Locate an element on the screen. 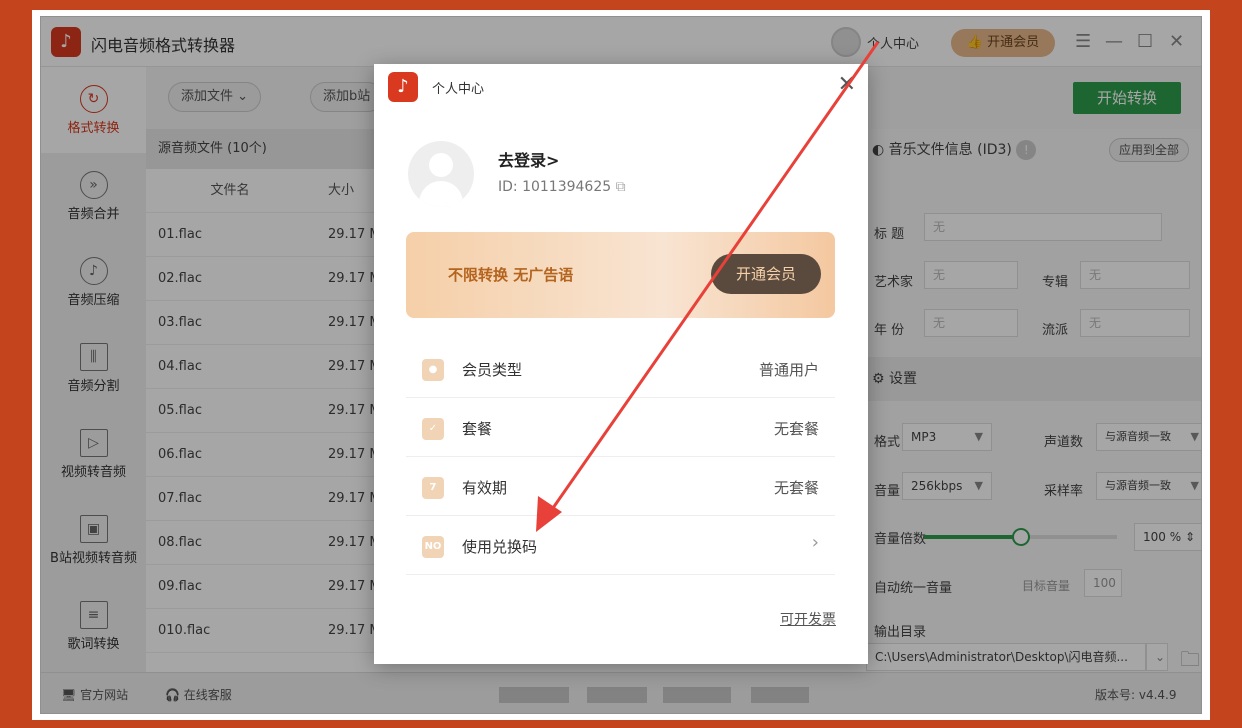  app-logo-icon: ♪ is located at coordinates (403, 87).